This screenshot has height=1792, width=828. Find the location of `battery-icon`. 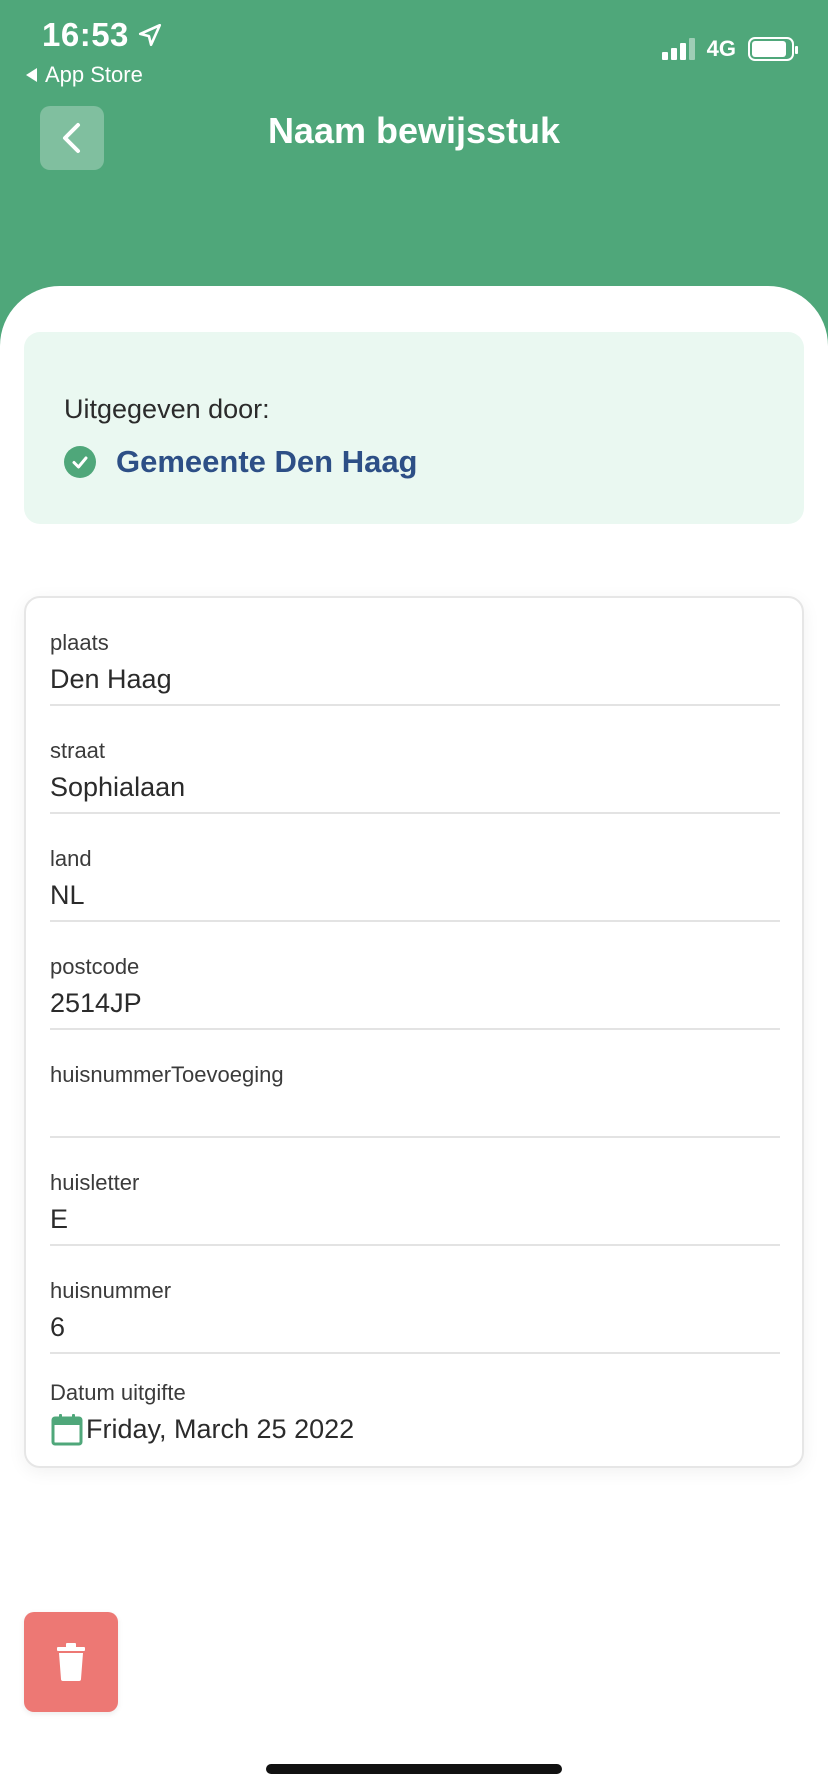

battery-icon is located at coordinates (773, 49).